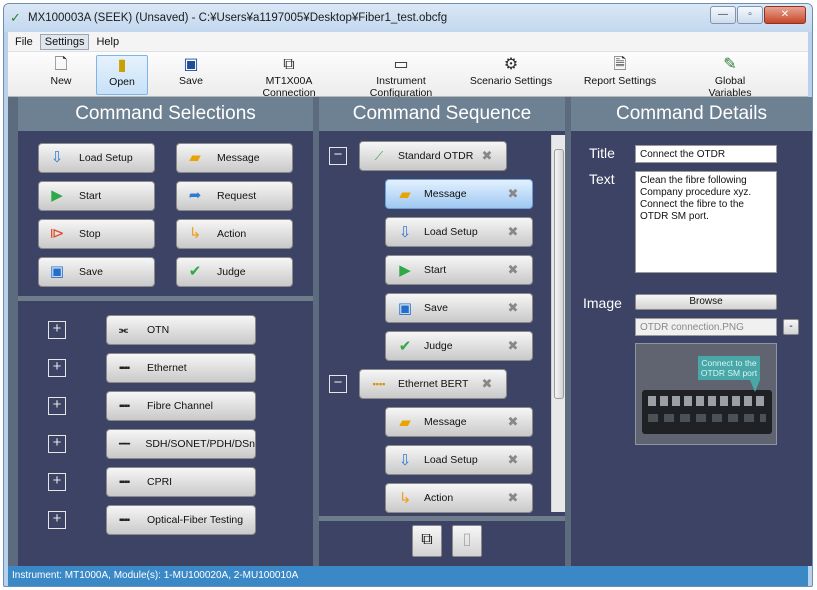  What do you see at coordinates (706, 394) in the screenshot?
I see `image-preview: Connect to the OTDR SM port` at bounding box center [706, 394].